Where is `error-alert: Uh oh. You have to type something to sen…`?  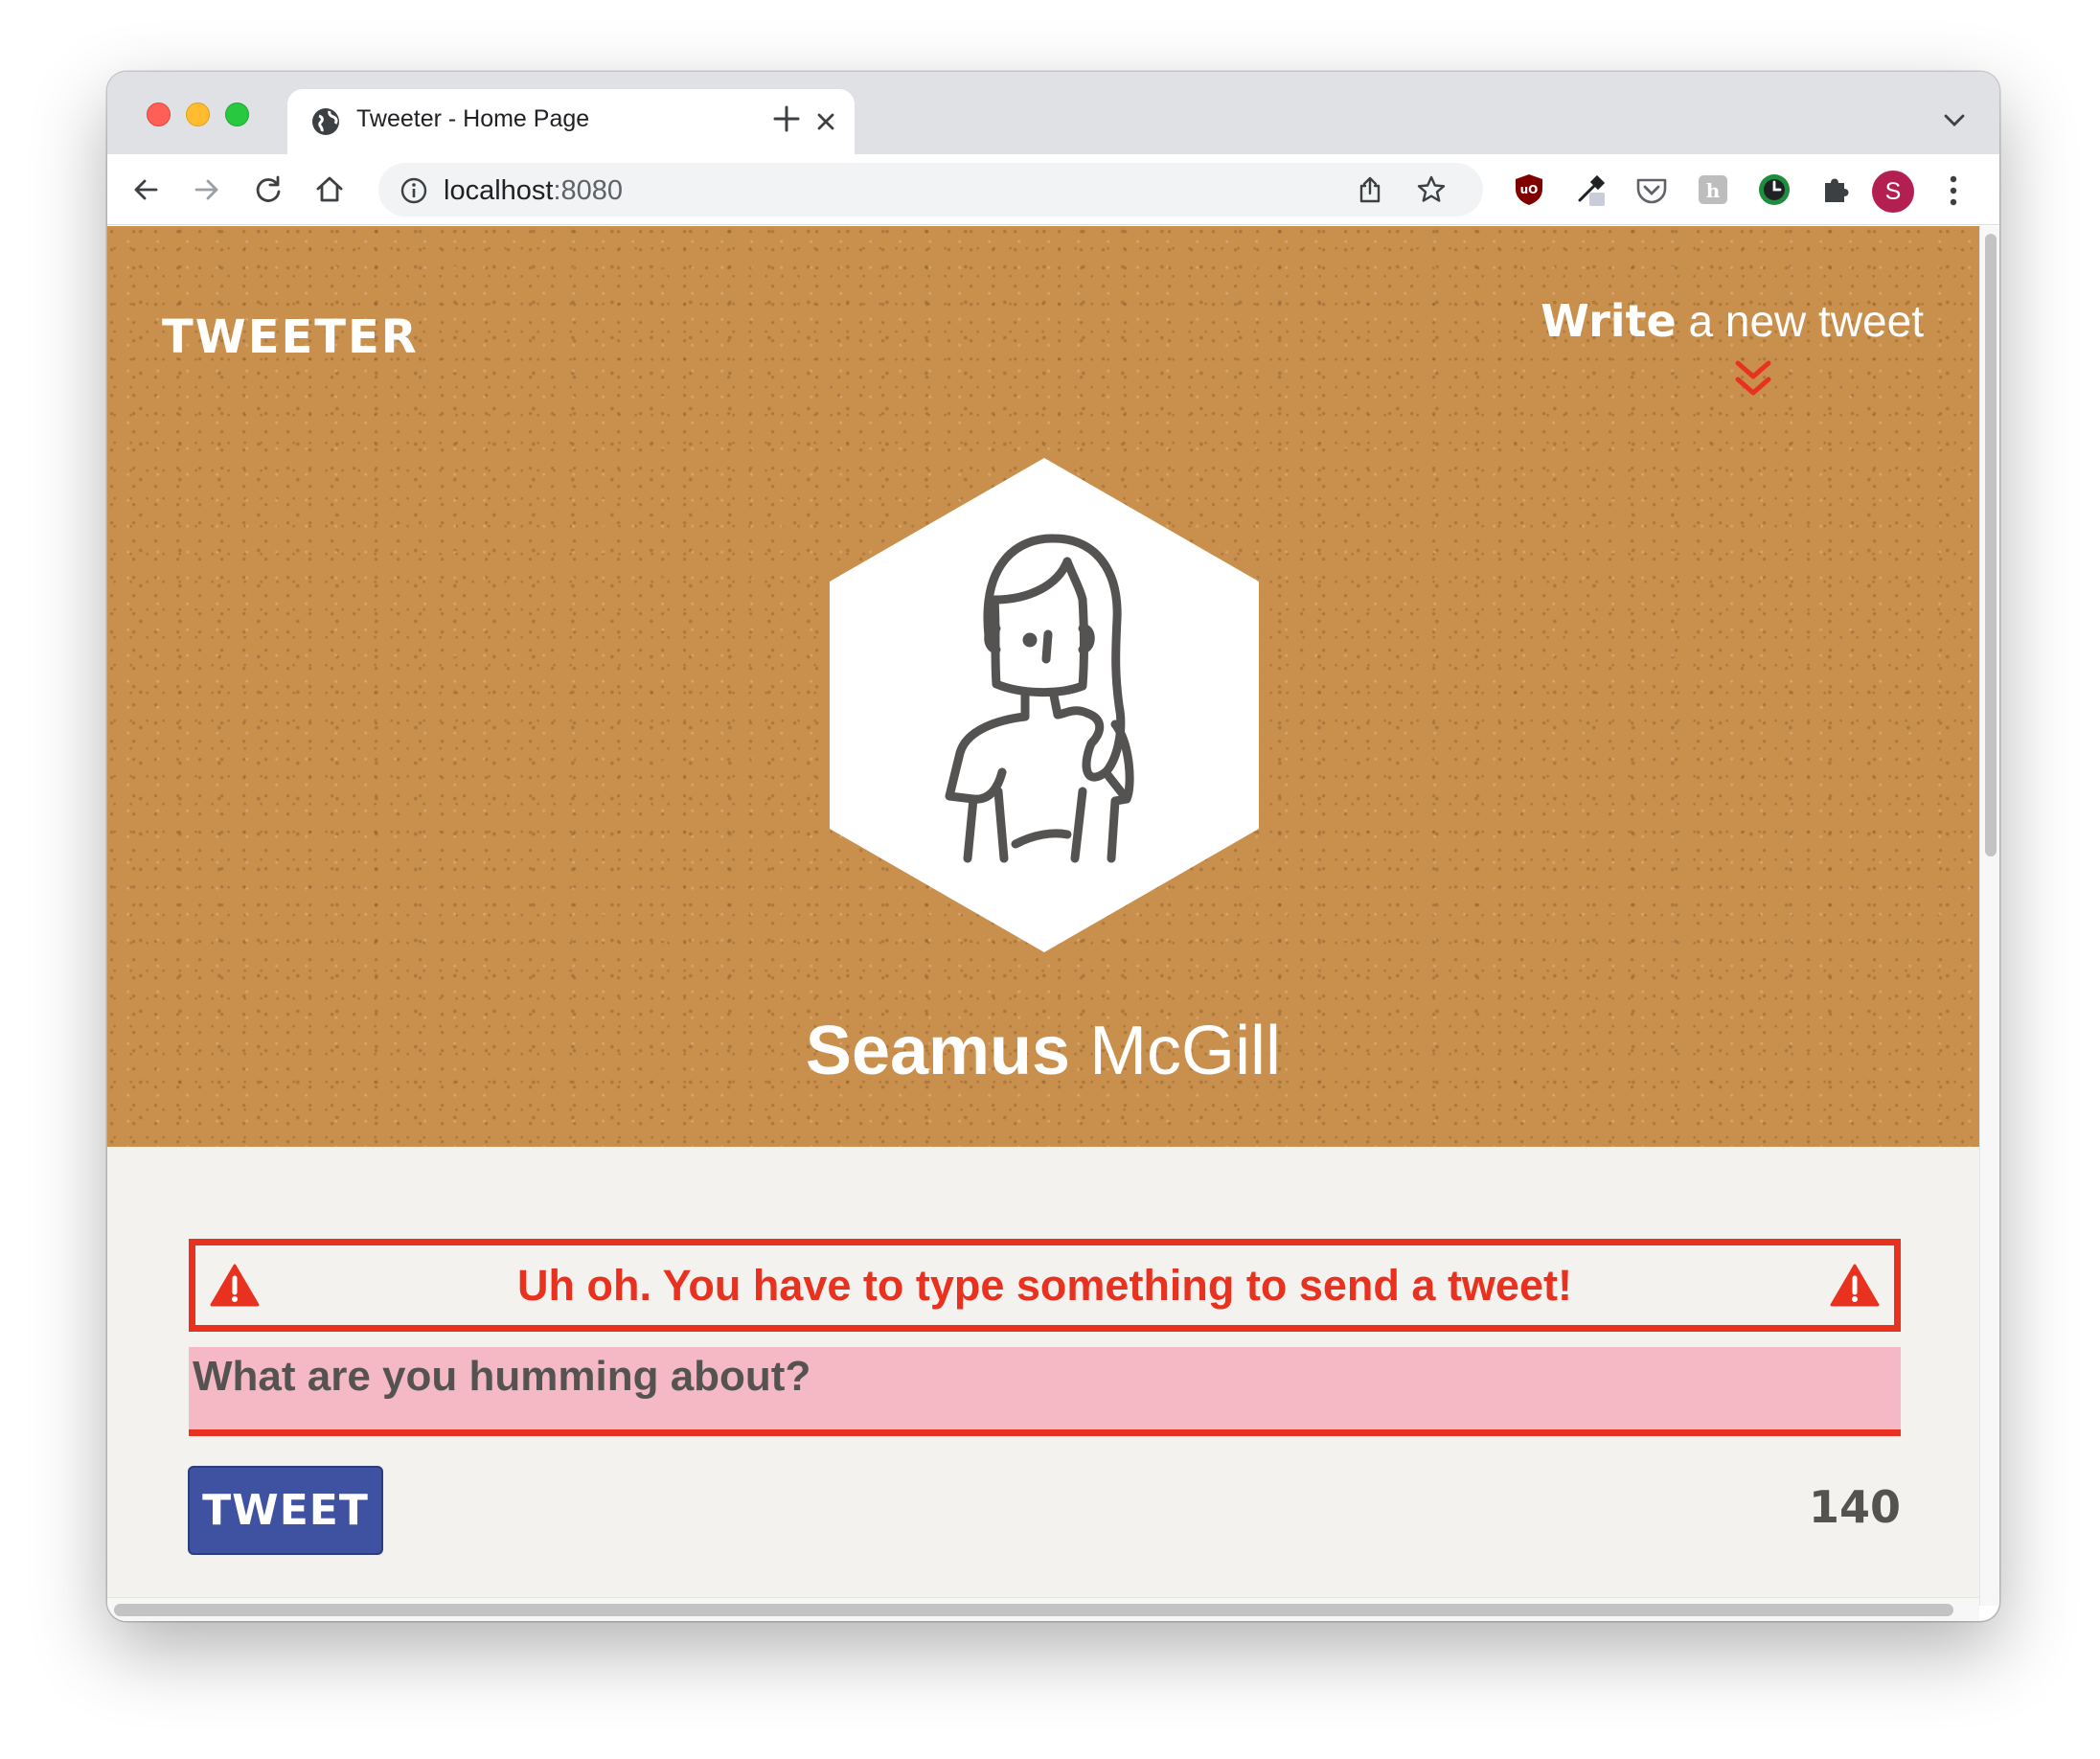 error-alert: Uh oh. You have to type something to sen… is located at coordinates (1045, 1285).